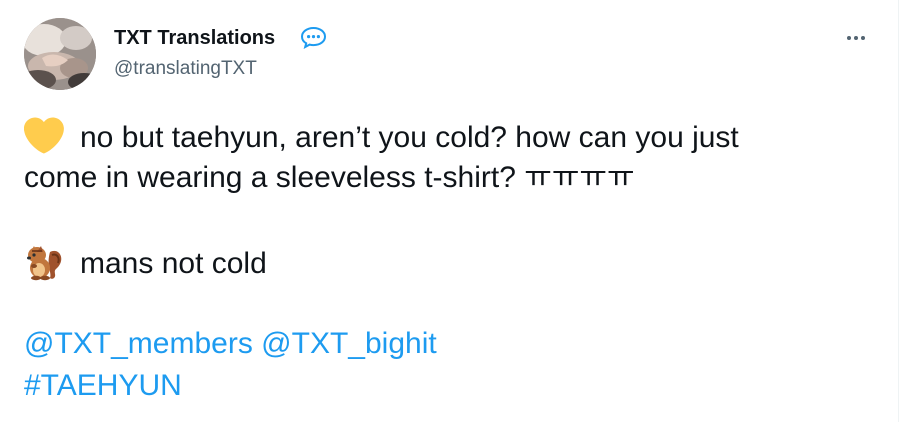 This screenshot has width=899, height=422. I want to click on mention-link-txt-members: @TXT_members, so click(138, 343).